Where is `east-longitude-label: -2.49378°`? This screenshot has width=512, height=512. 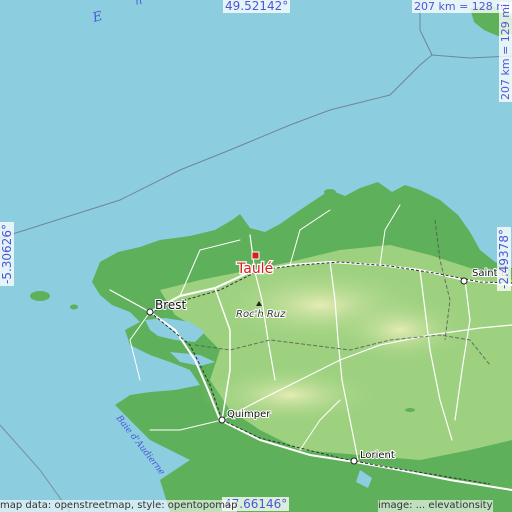 east-longitude-label: -2.49378° is located at coordinates (504, 259).